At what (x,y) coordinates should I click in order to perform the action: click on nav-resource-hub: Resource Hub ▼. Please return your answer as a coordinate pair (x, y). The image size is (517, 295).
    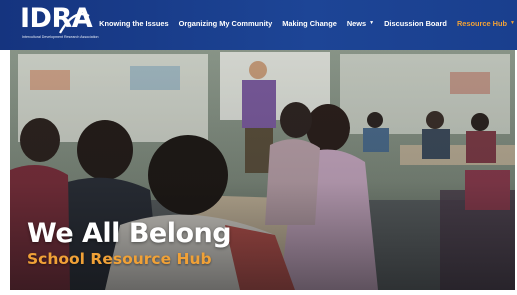
    Looking at the image, I should click on (486, 23).